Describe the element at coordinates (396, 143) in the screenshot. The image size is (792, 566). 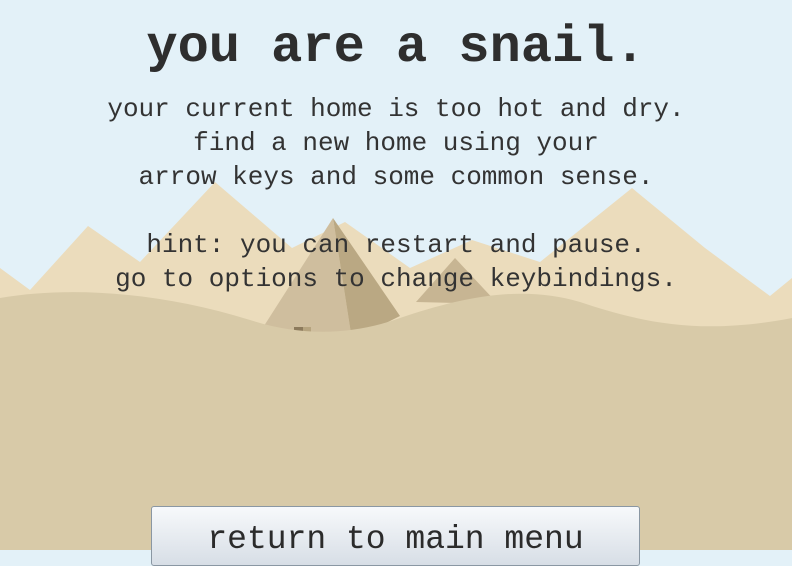
I see `instruction-line: find a new home using your` at that location.